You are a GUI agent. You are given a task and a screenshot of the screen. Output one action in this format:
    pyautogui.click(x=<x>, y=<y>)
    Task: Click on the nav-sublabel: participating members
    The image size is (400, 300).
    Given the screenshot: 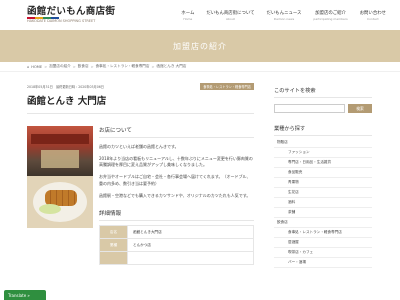 What is the action you would take?
    pyautogui.click(x=330, y=18)
    